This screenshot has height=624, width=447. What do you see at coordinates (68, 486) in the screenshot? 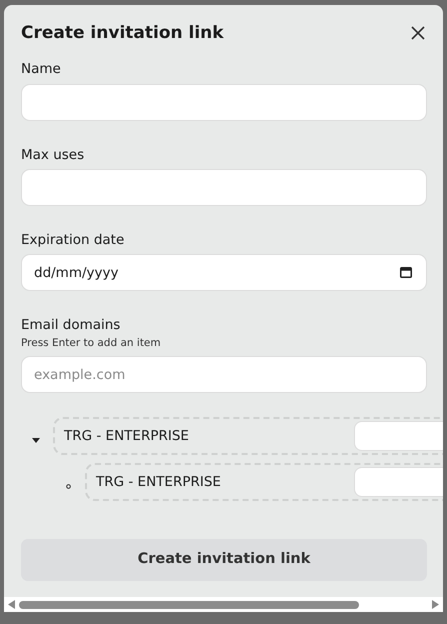
I see `bullet-icon` at bounding box center [68, 486].